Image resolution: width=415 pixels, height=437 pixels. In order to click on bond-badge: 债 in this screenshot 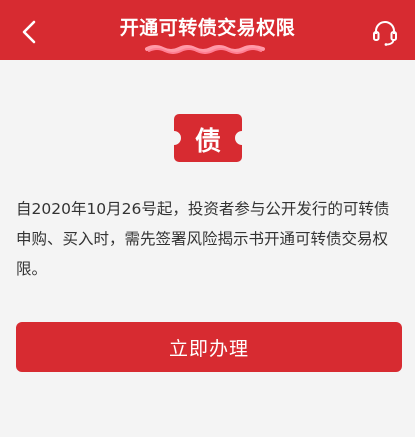, I will do `click(208, 138)`.